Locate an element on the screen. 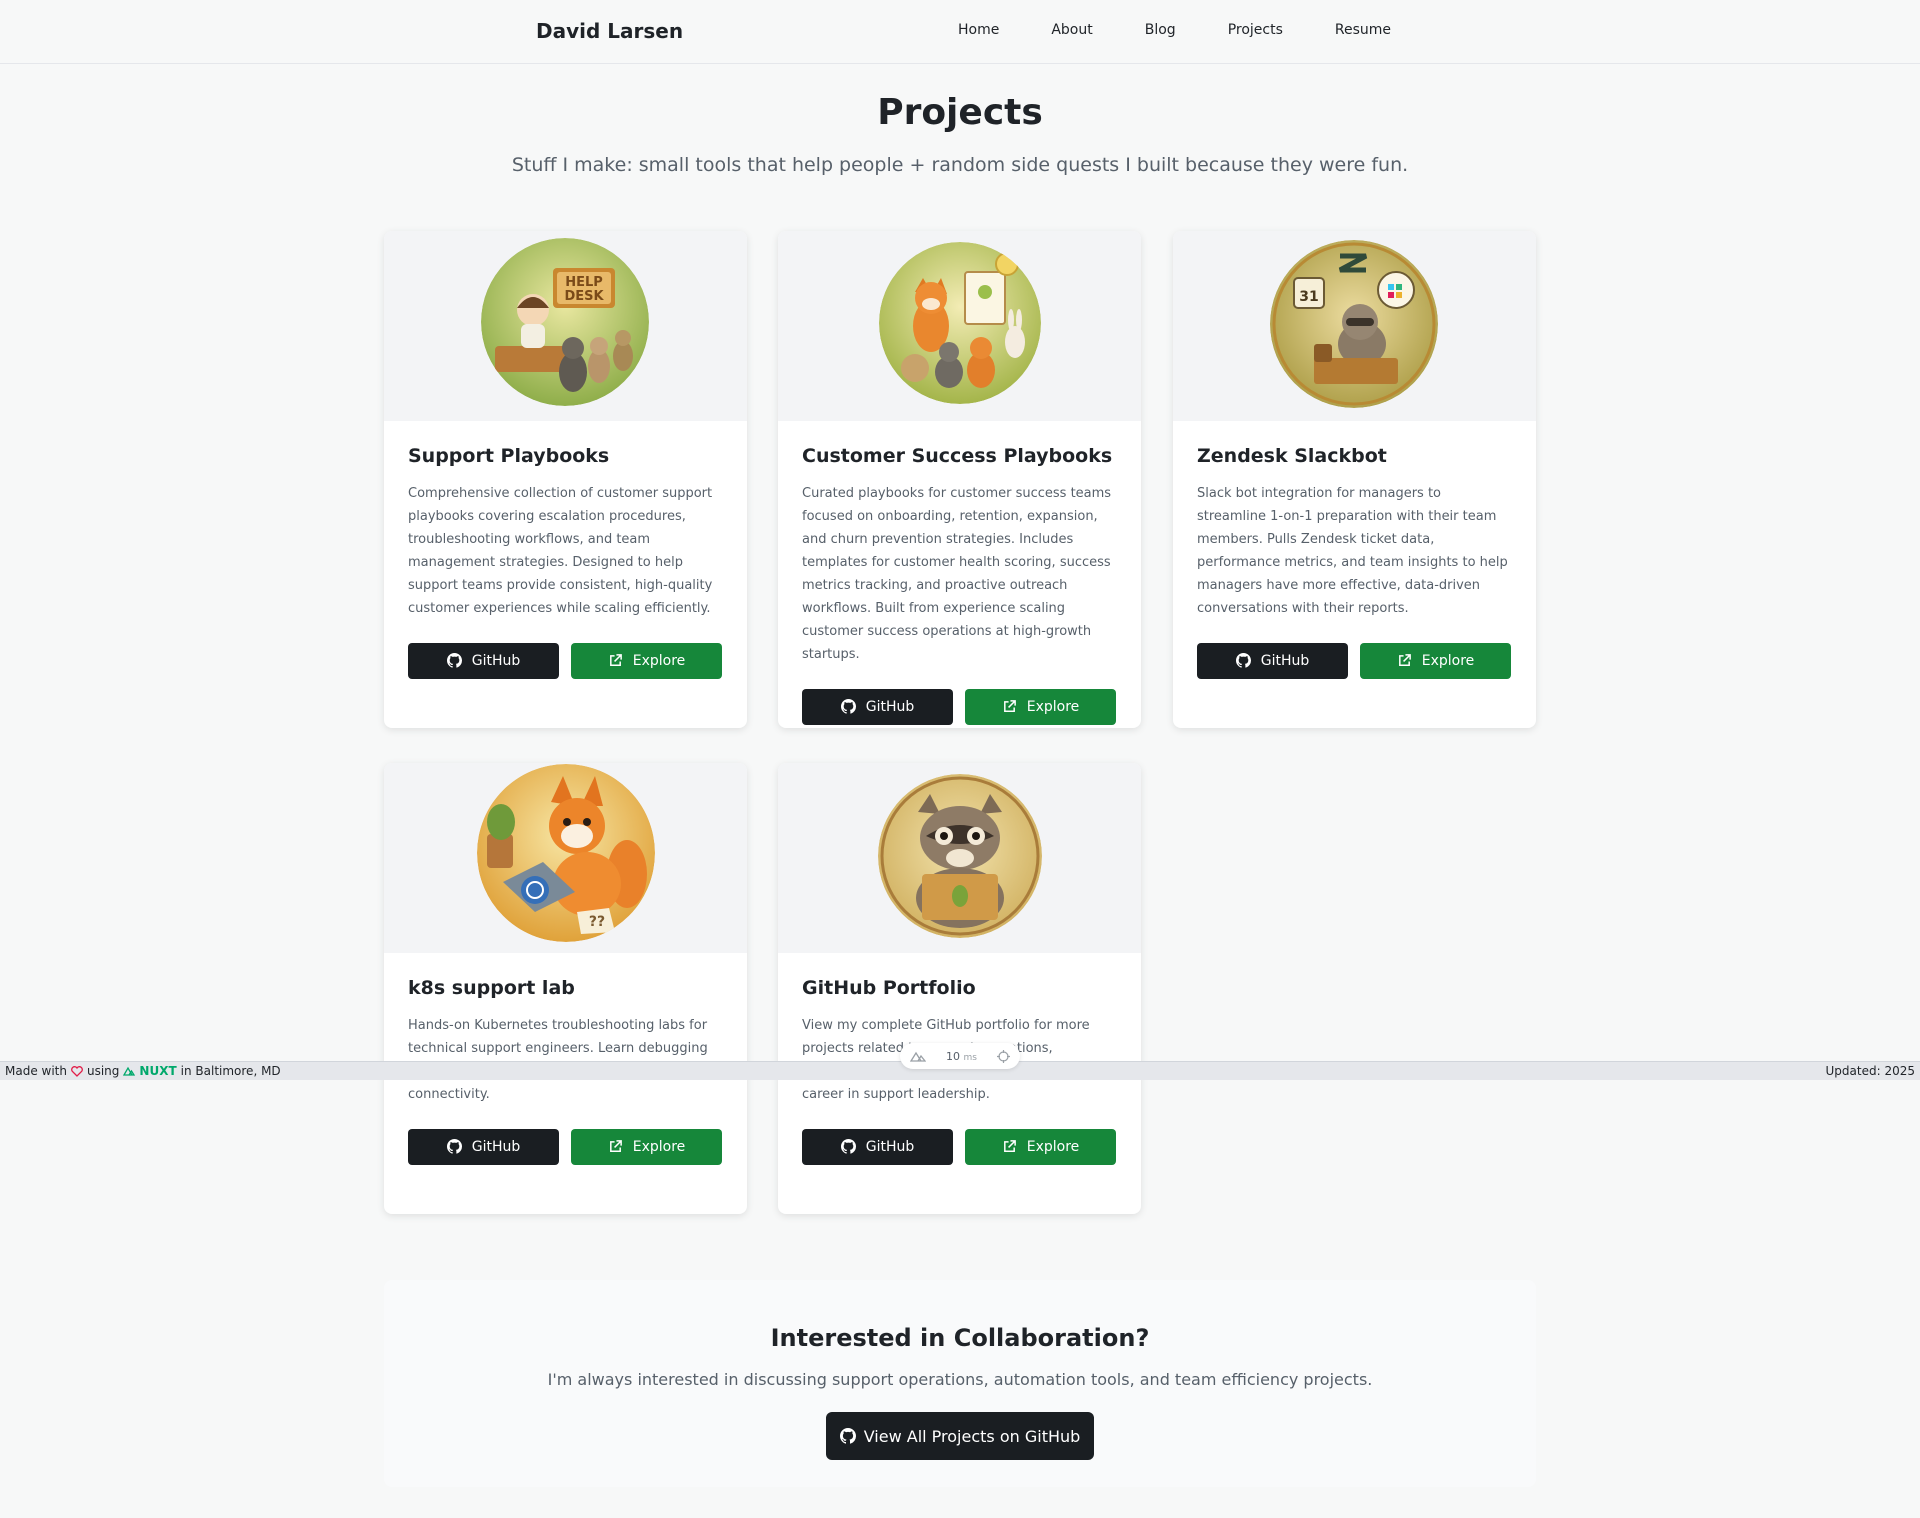  devtools-pill: 10 ms is located at coordinates (960, 1056).